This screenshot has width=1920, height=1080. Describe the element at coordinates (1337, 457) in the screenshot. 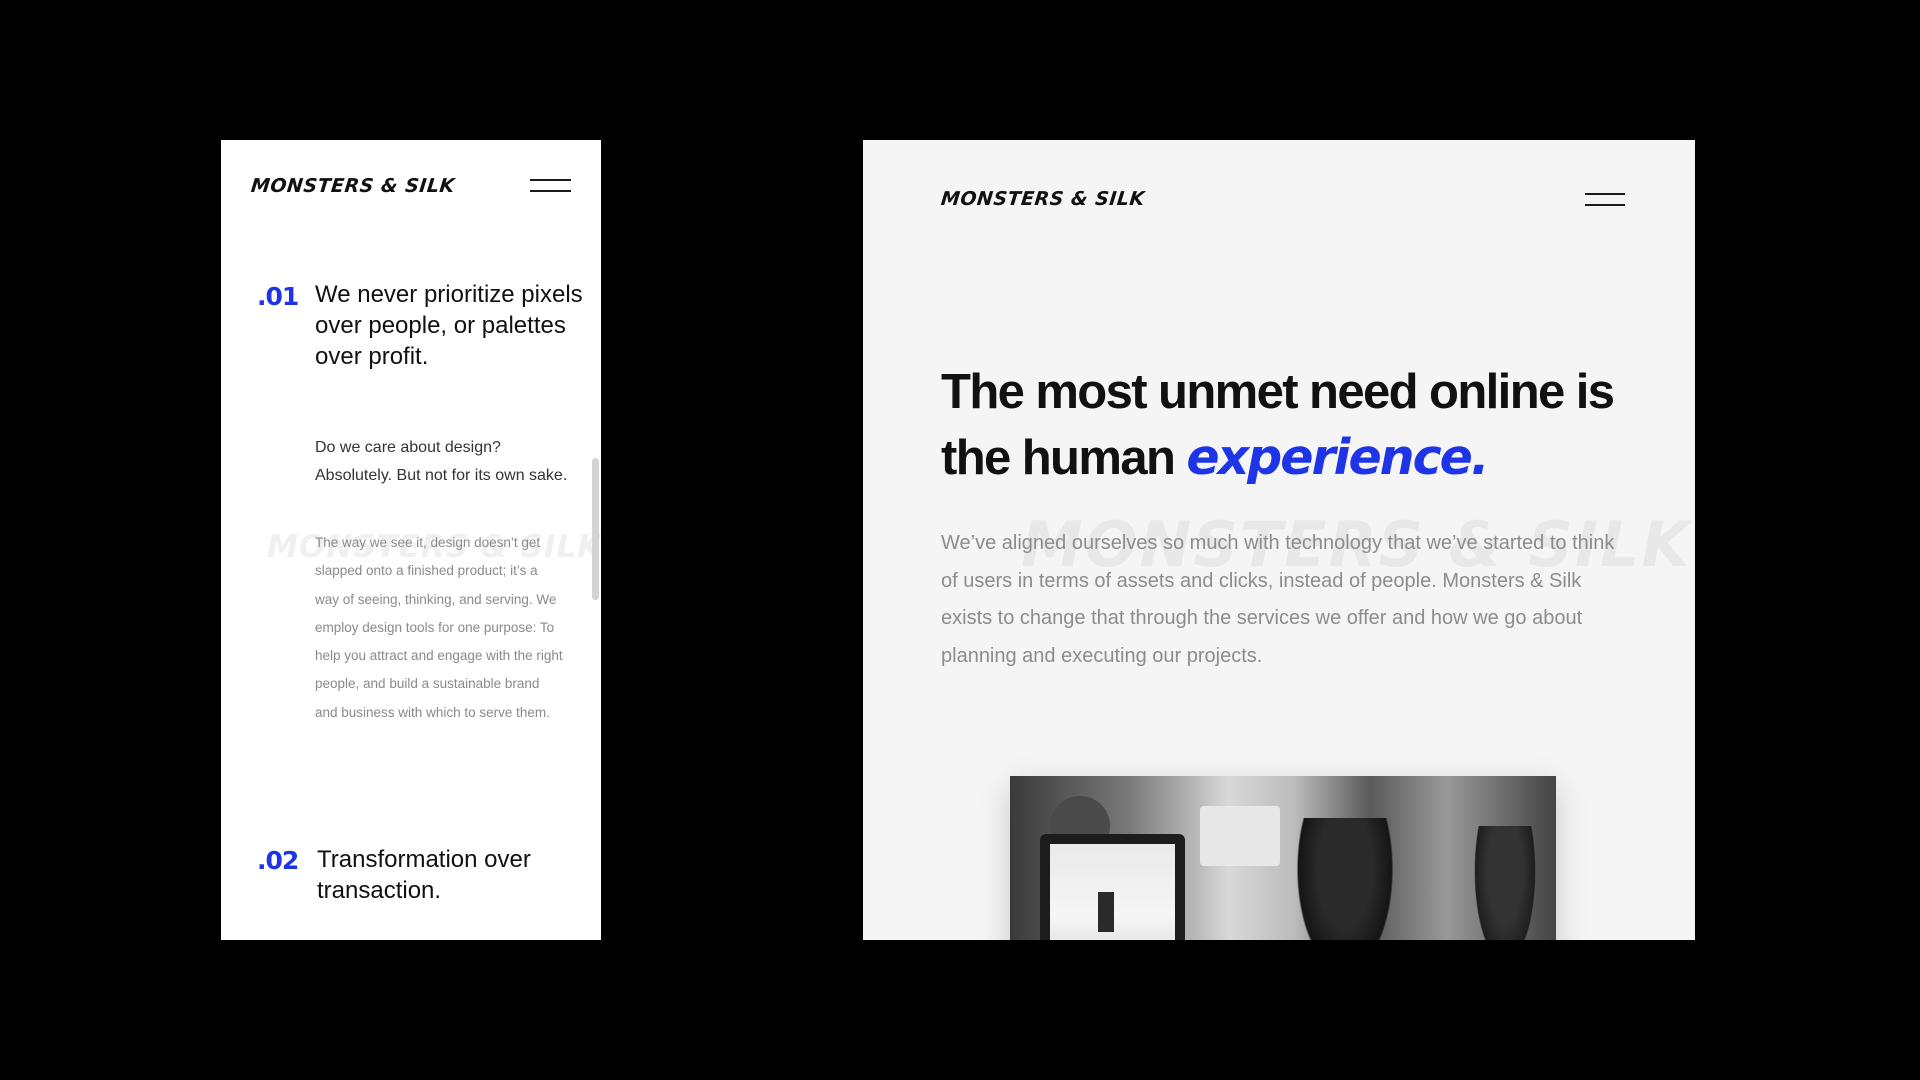

I see `headline-accent: experience.` at that location.